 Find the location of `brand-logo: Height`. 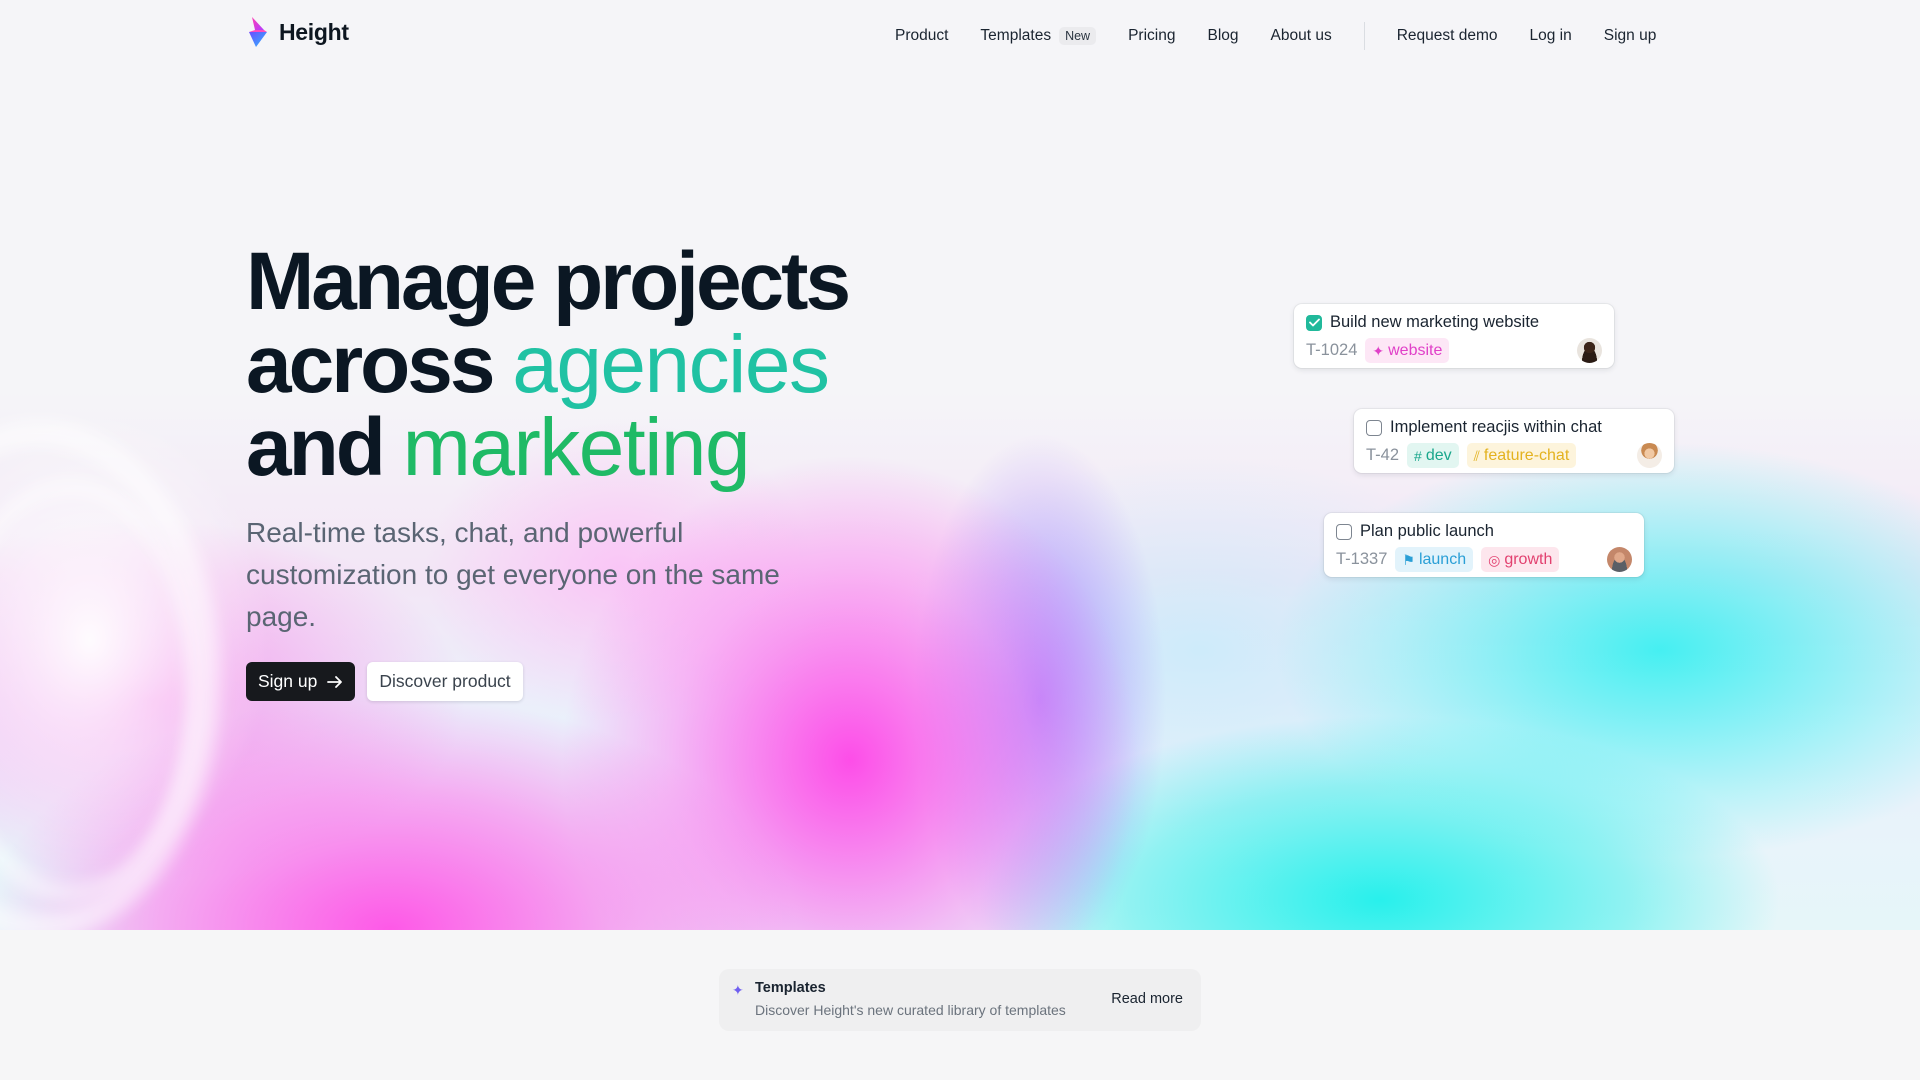

brand-logo: Height is located at coordinates (298, 32).